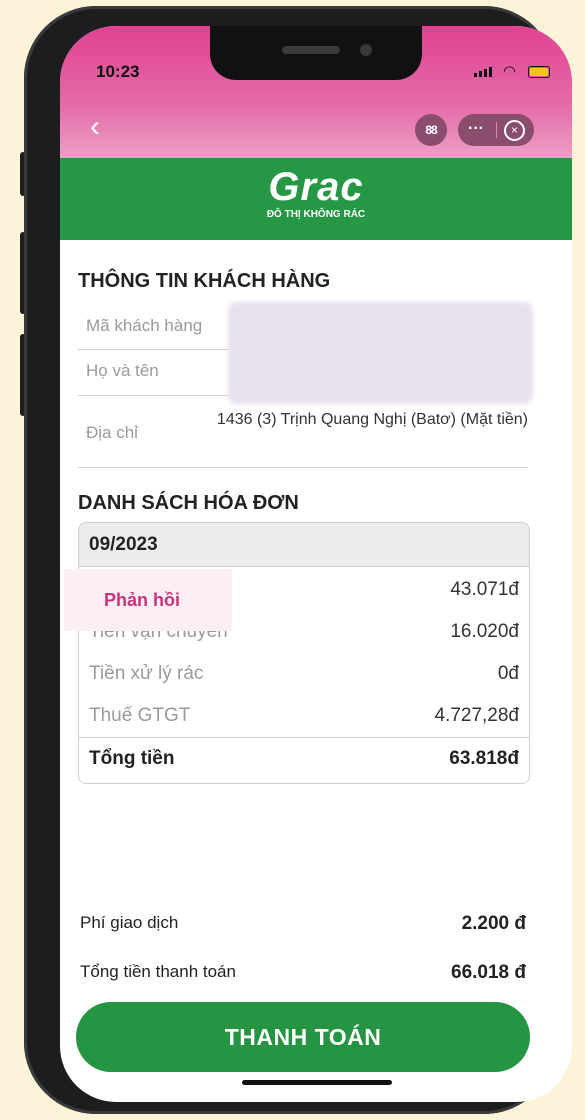 Image resolution: width=585 pixels, height=1120 pixels. I want to click on invoice-row-value: 43.071đ, so click(484, 589).